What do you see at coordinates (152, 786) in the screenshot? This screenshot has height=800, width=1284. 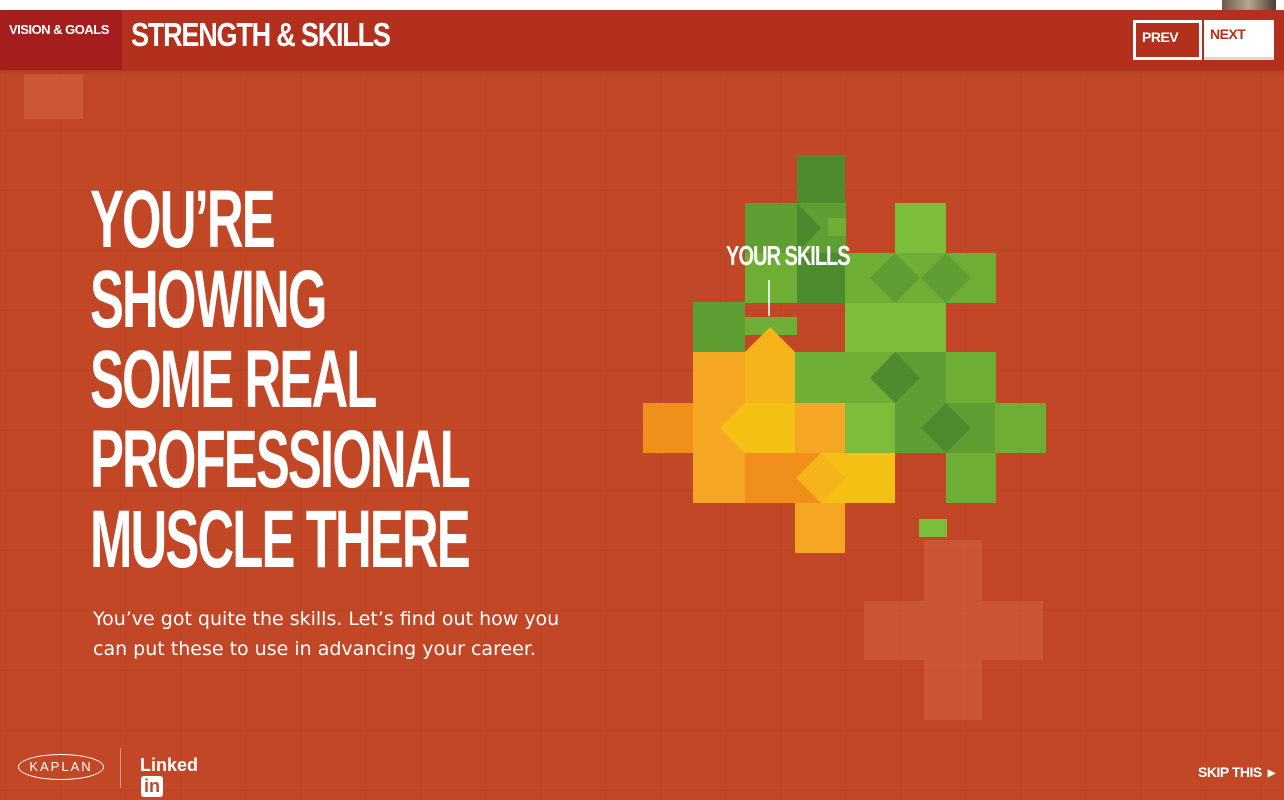 I see `linkedin-logo-badge: in` at bounding box center [152, 786].